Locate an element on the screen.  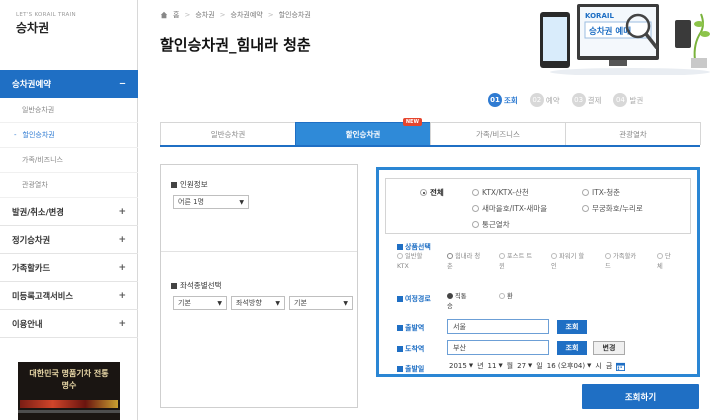
sidebar-sub-discount: - 할인승차권 is located at coordinates (69, 135).